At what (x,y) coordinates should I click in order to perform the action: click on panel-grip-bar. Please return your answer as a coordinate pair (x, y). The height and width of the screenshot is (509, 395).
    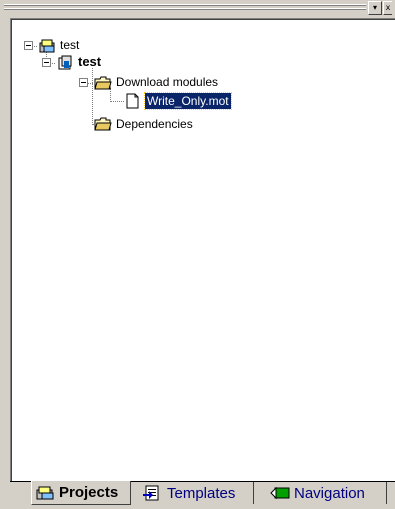
    Looking at the image, I should click on (185, 8).